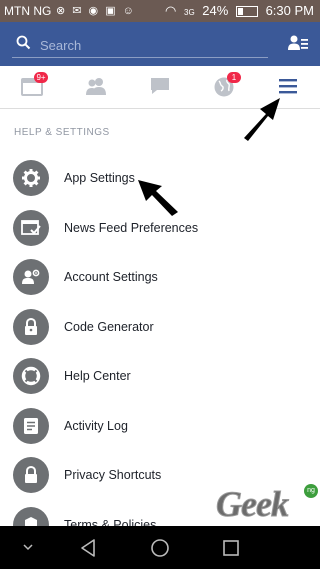  I want to click on news-feed-preferences-icon, so click(31, 227).